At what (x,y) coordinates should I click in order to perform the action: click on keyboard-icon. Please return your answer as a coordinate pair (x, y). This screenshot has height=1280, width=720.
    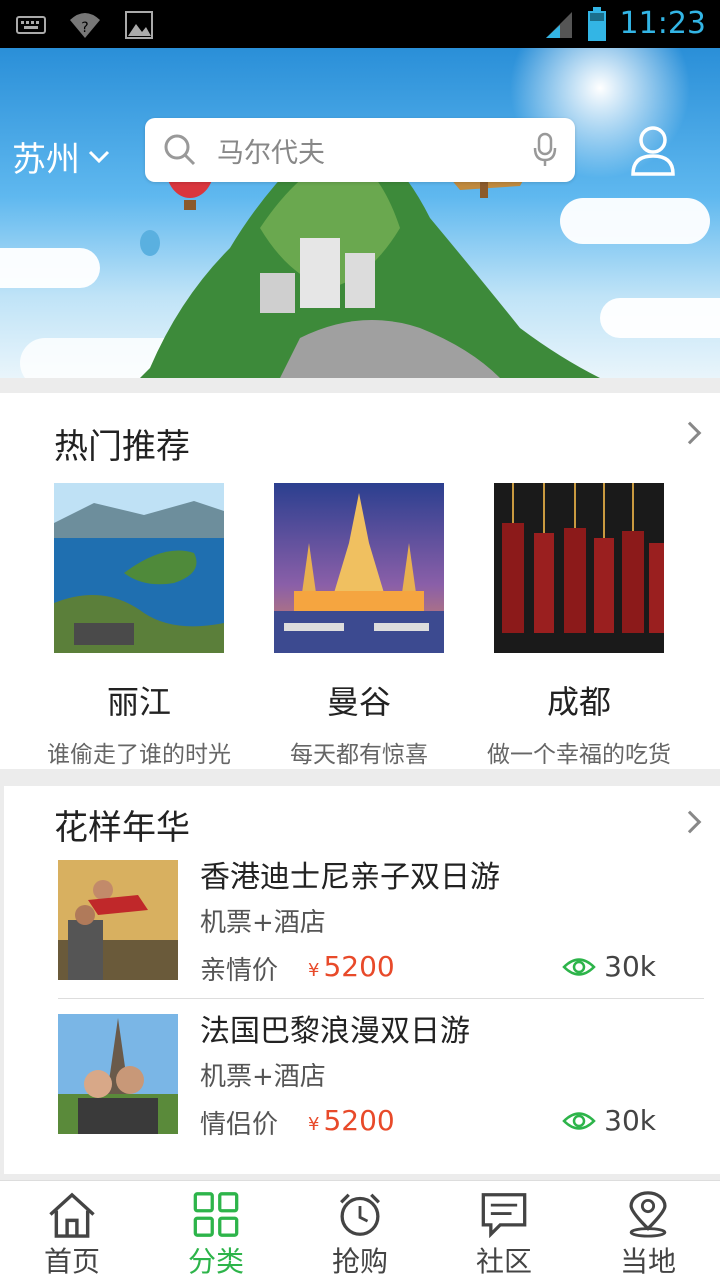
    Looking at the image, I should click on (31, 25).